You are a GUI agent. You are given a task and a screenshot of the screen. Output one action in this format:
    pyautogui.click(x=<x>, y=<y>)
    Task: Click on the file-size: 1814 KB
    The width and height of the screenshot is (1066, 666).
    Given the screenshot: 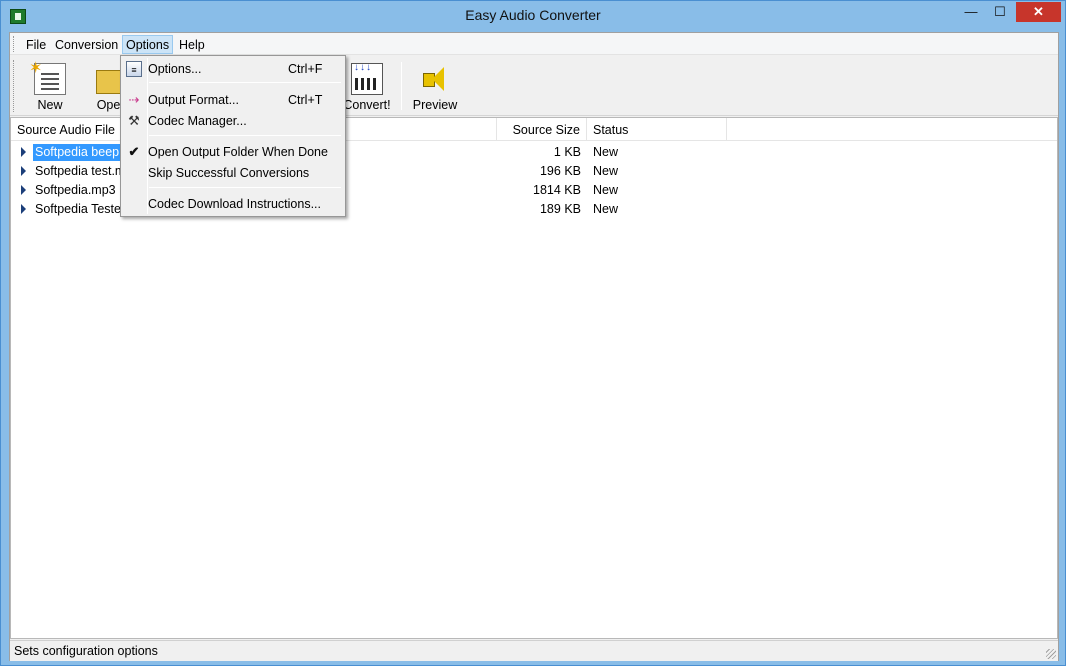 What is the action you would take?
    pyautogui.click(x=557, y=190)
    